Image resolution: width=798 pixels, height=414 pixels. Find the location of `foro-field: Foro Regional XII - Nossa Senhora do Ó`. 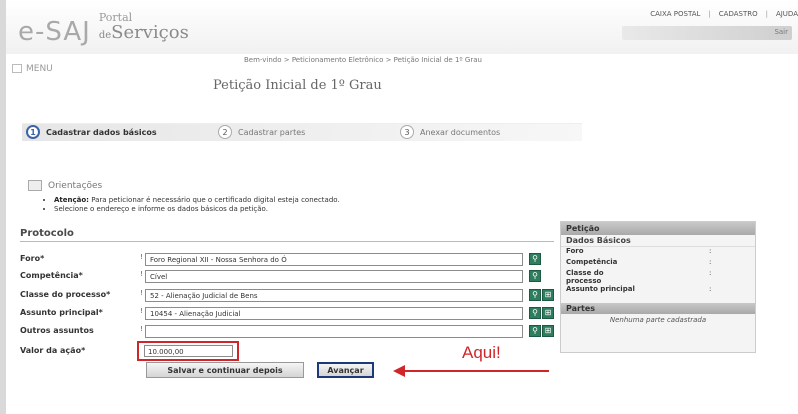

foro-field: Foro Regional XII - Nossa Senhora do Ó is located at coordinates (334, 259).